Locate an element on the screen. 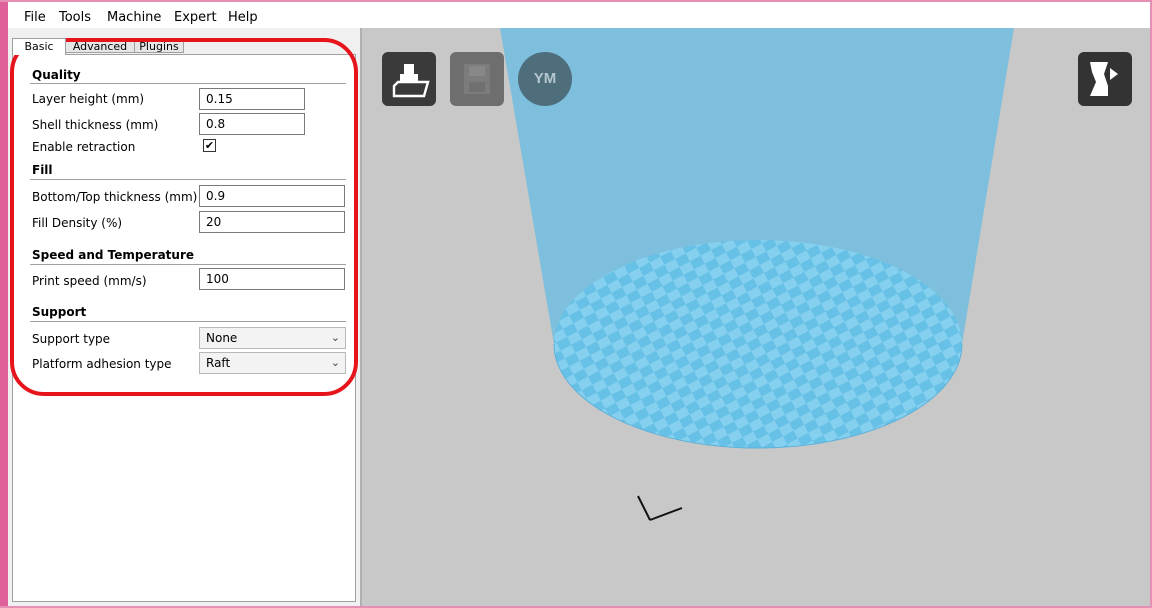  support-type-label: Support type is located at coordinates (71, 339).